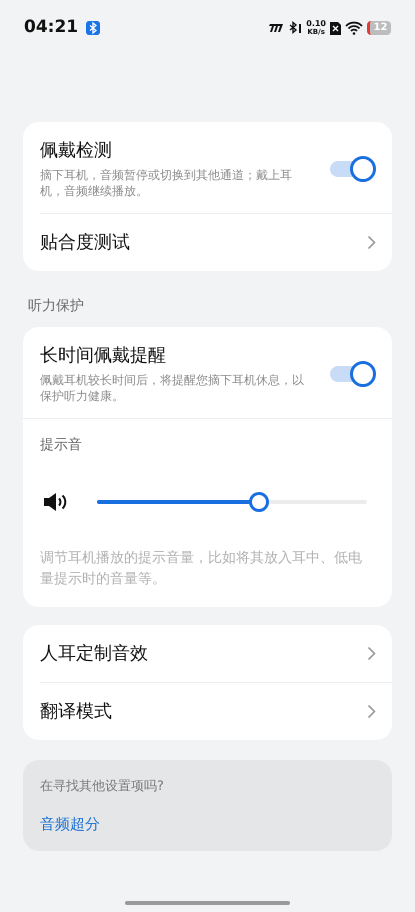 Image resolution: width=415 pixels, height=912 pixels. What do you see at coordinates (61, 445) in the screenshot?
I see `volume-label: 提示音` at bounding box center [61, 445].